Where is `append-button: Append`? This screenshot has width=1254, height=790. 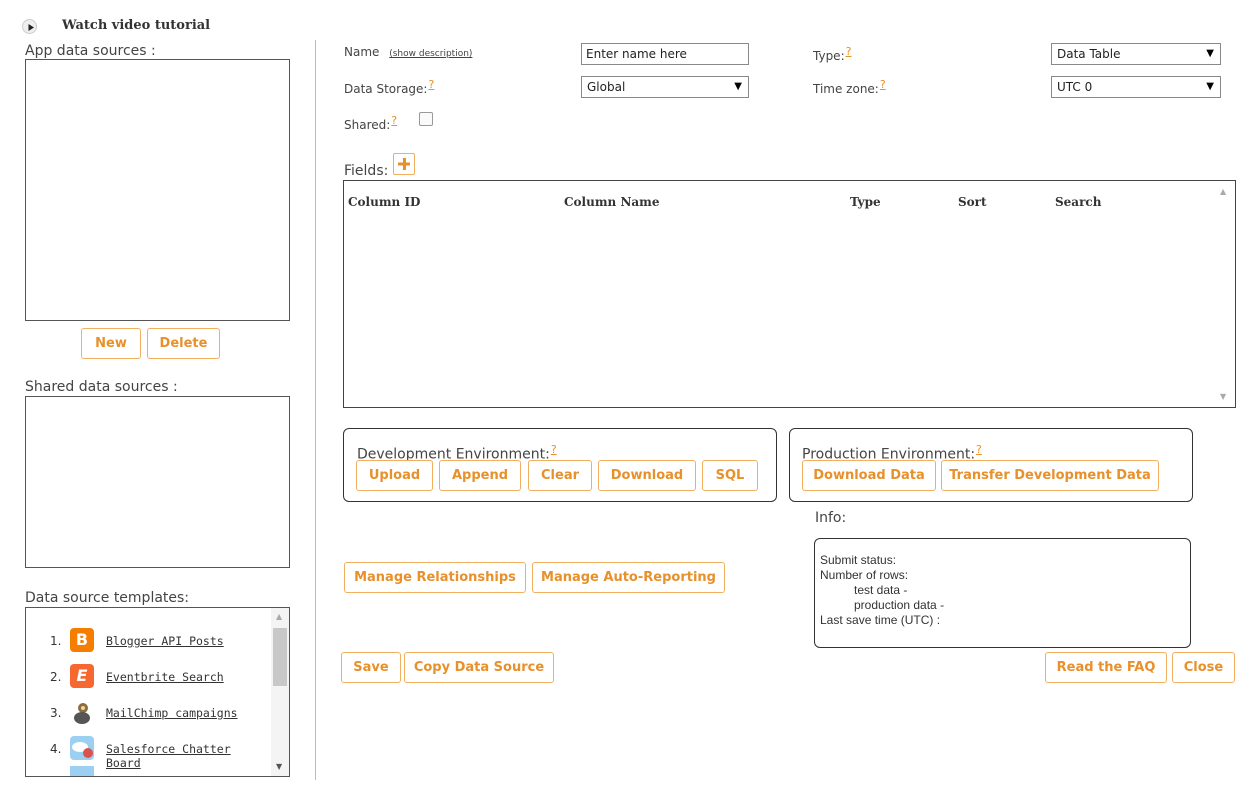 append-button: Append is located at coordinates (480, 475).